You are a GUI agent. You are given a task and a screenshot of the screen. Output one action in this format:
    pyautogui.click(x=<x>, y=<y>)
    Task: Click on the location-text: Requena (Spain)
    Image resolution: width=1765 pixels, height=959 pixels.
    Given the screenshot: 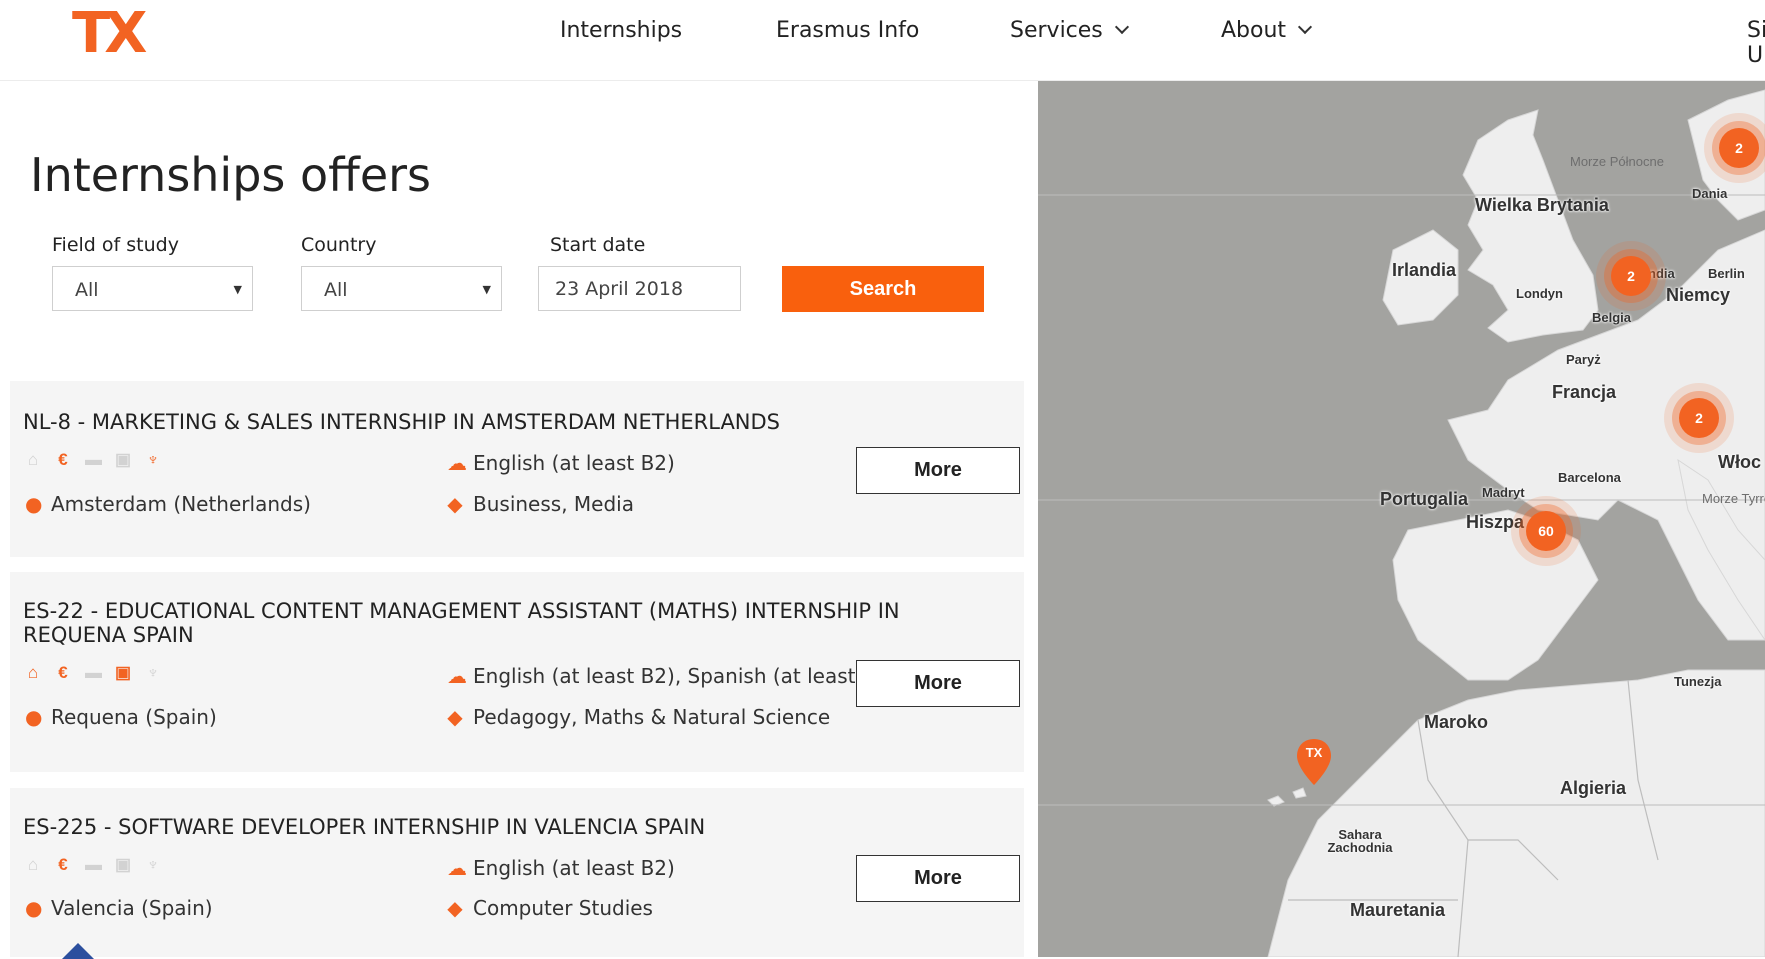 What is the action you would take?
    pyautogui.click(x=134, y=717)
    